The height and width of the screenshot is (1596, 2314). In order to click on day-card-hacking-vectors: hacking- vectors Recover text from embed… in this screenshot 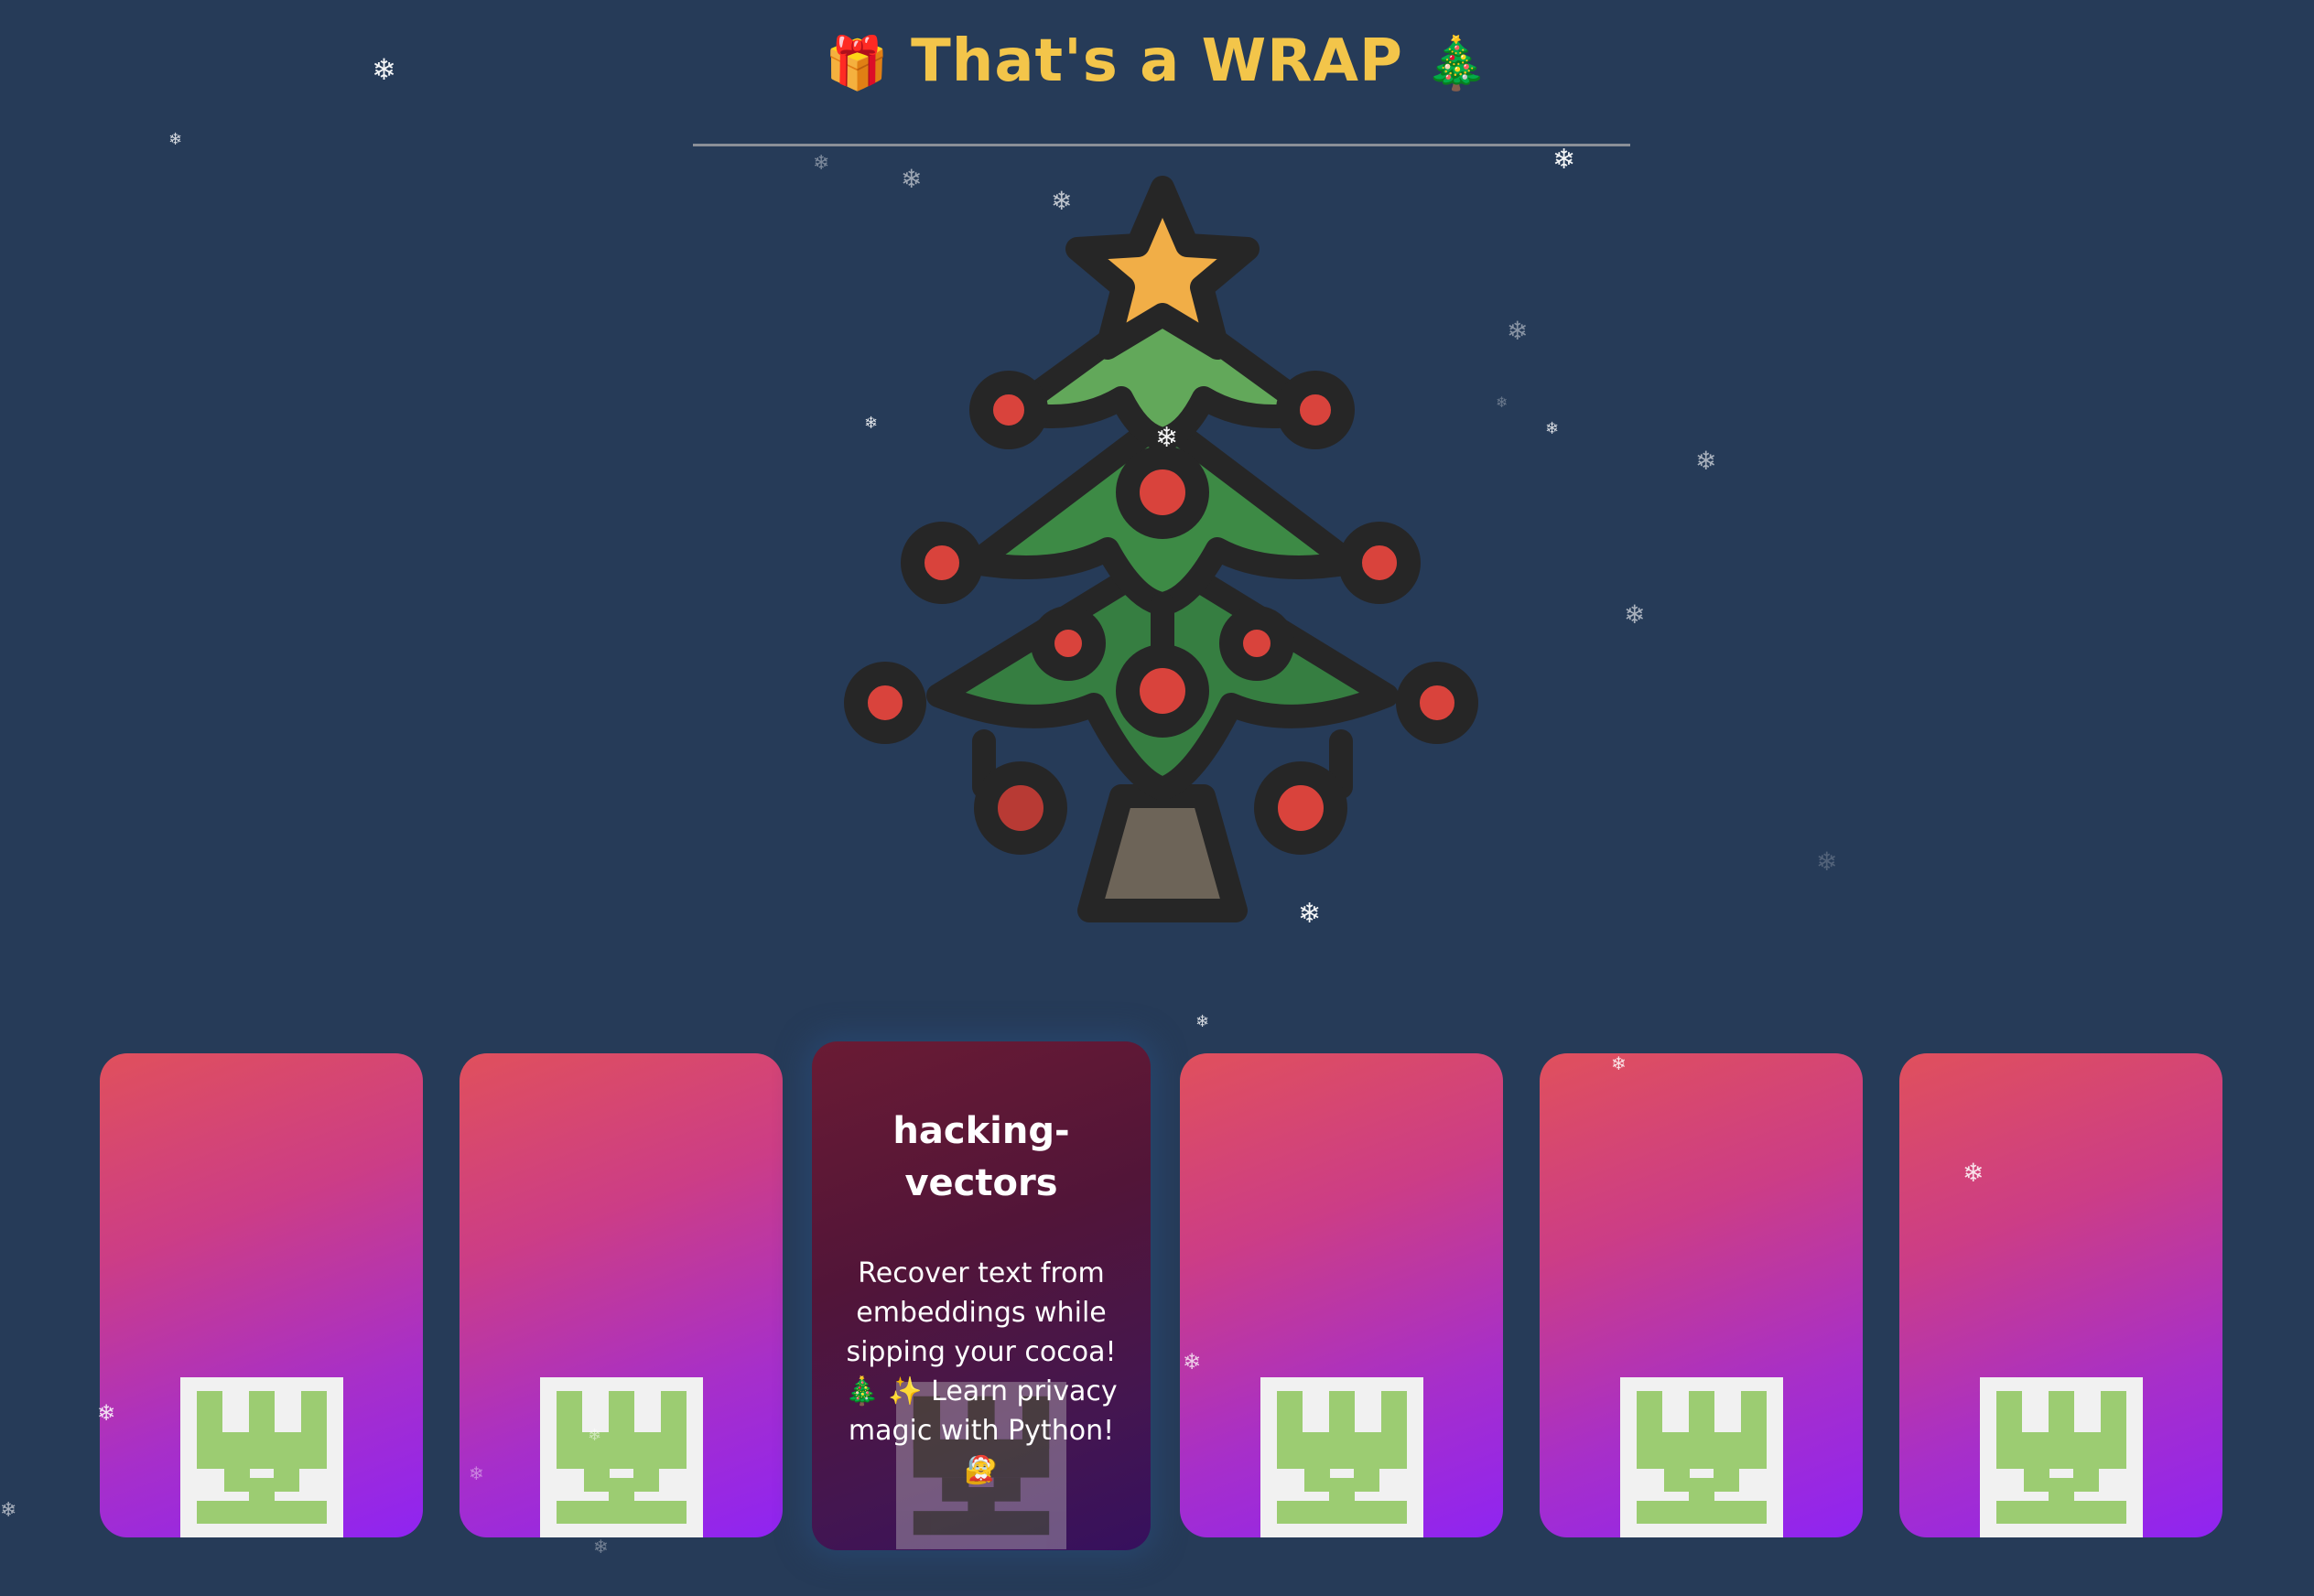, I will do `click(981, 1295)`.